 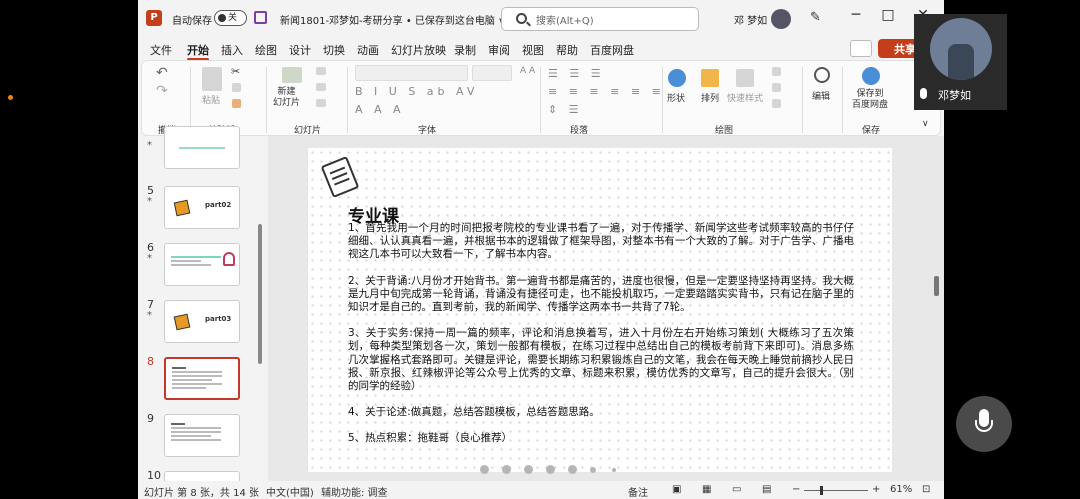 What do you see at coordinates (368, 50) in the screenshot?
I see `tab-animations: 动画` at bounding box center [368, 50].